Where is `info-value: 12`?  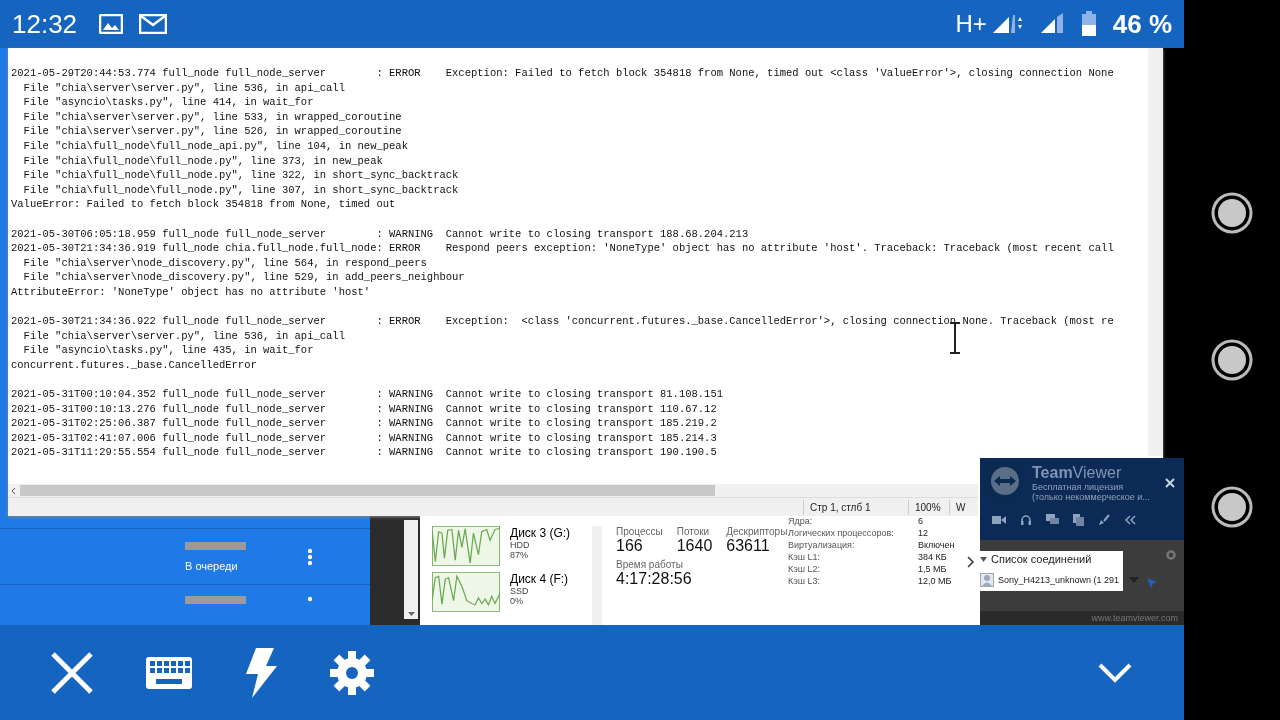 info-value: 12 is located at coordinates (923, 533).